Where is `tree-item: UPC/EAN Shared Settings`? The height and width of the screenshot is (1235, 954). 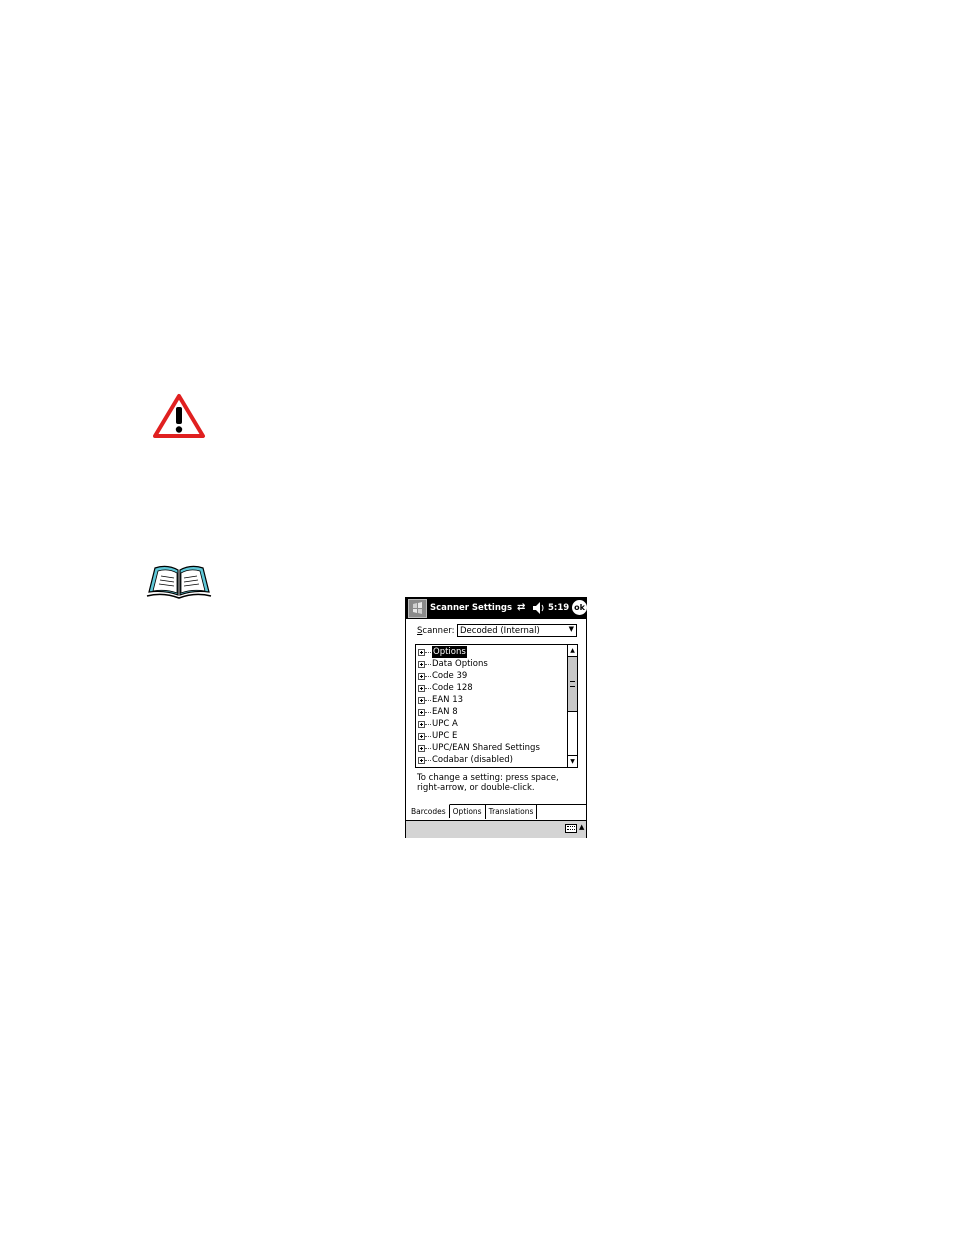 tree-item: UPC/EAN Shared Settings is located at coordinates (479, 748).